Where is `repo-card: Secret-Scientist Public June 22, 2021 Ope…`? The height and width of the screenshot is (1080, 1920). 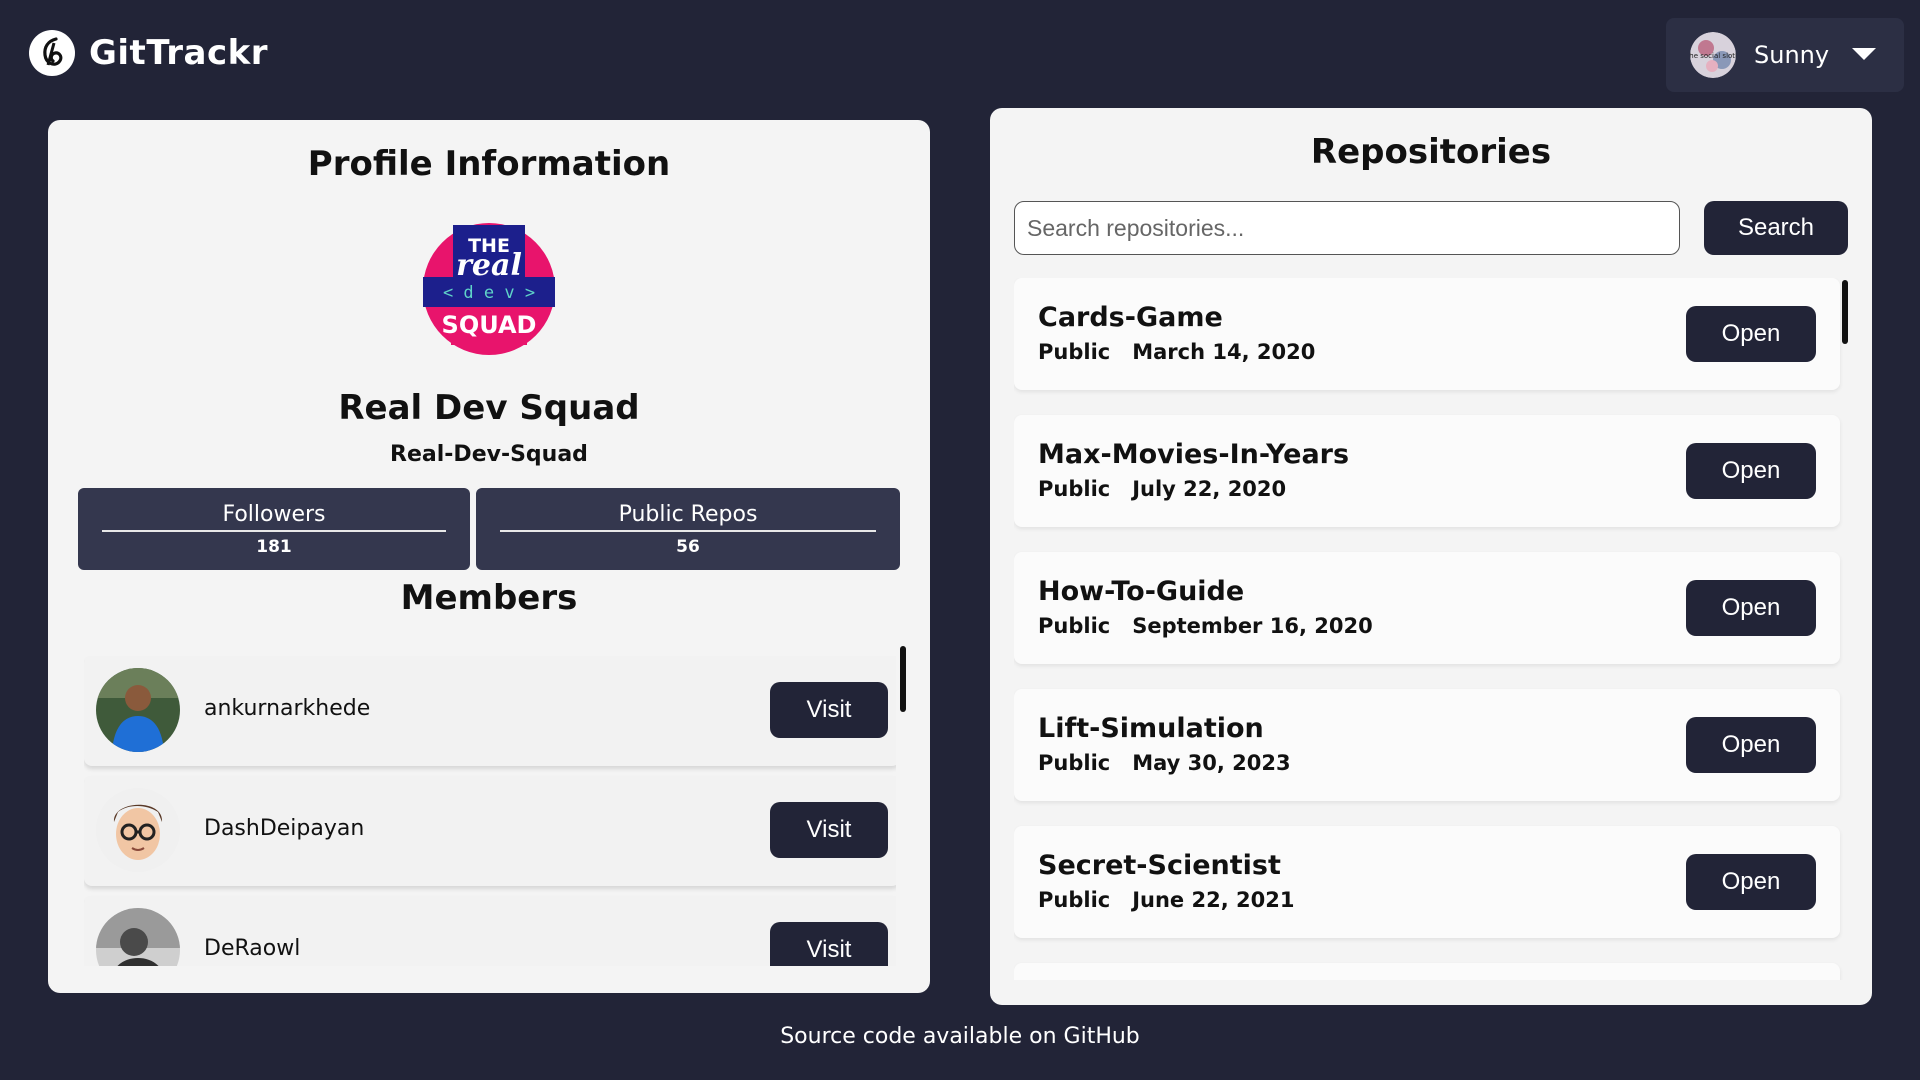
repo-card: Secret-Scientist Public June 22, 2021 Ope… is located at coordinates (1427, 882).